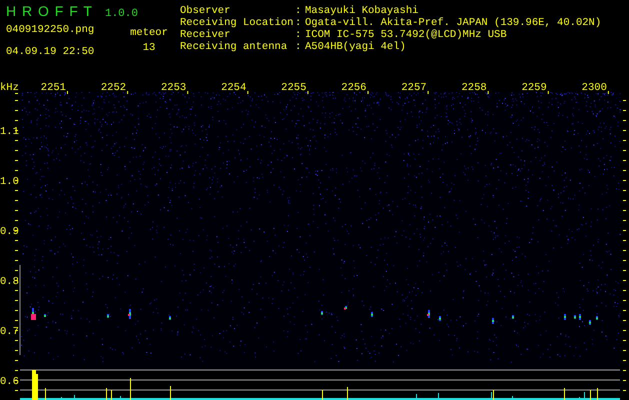 This screenshot has height=400, width=629. I want to click on frequency-label: 0.9, so click(9, 232).